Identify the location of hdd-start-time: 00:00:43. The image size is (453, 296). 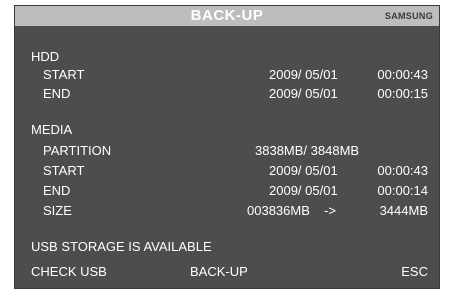
(402, 74).